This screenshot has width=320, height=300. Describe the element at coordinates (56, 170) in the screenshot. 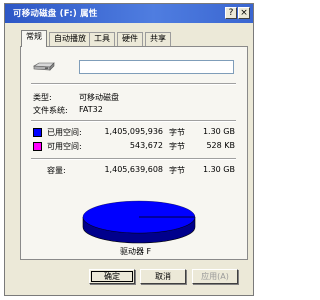

I see `capacity-label: 容量:` at that location.